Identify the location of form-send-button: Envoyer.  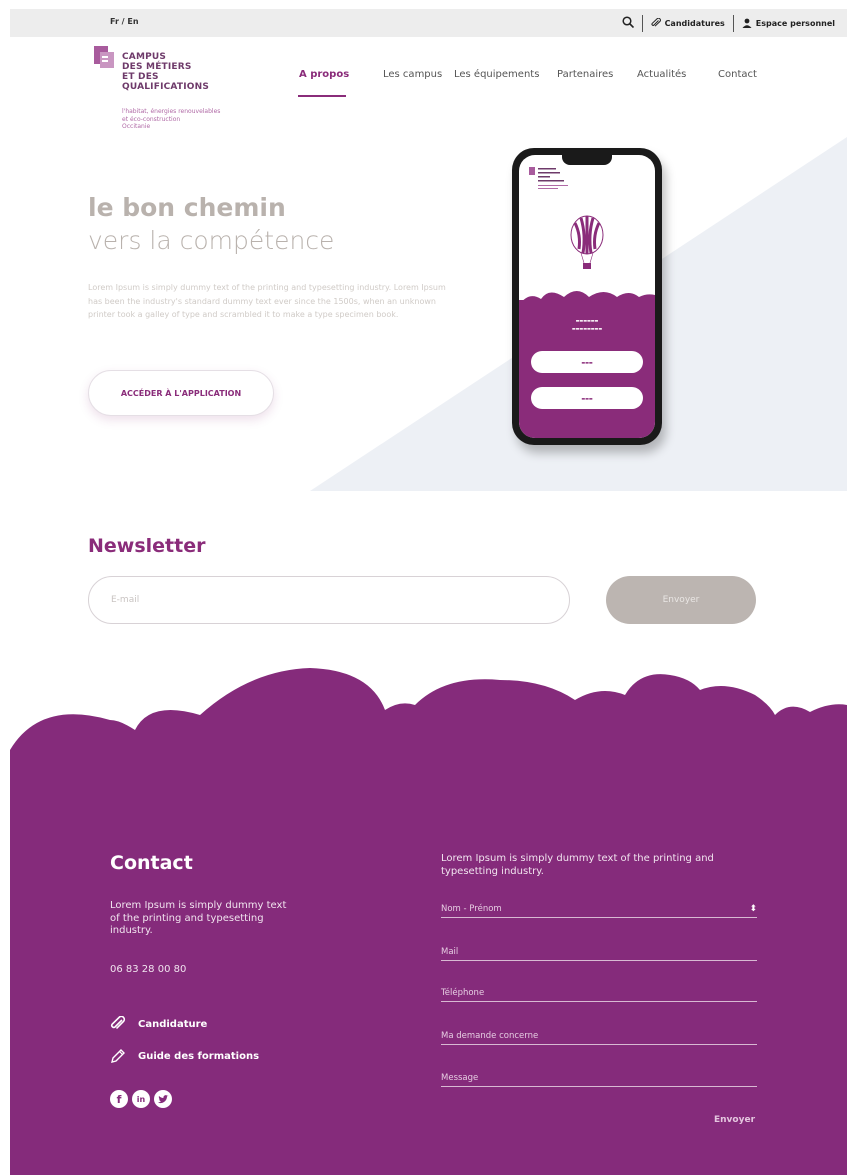
(734, 1120).